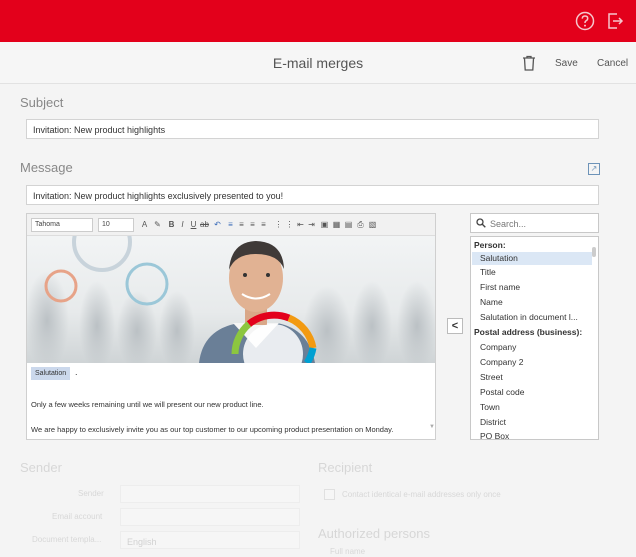 The image size is (636, 557). Describe the element at coordinates (585, 21) in the screenshot. I see `help-icon` at that location.